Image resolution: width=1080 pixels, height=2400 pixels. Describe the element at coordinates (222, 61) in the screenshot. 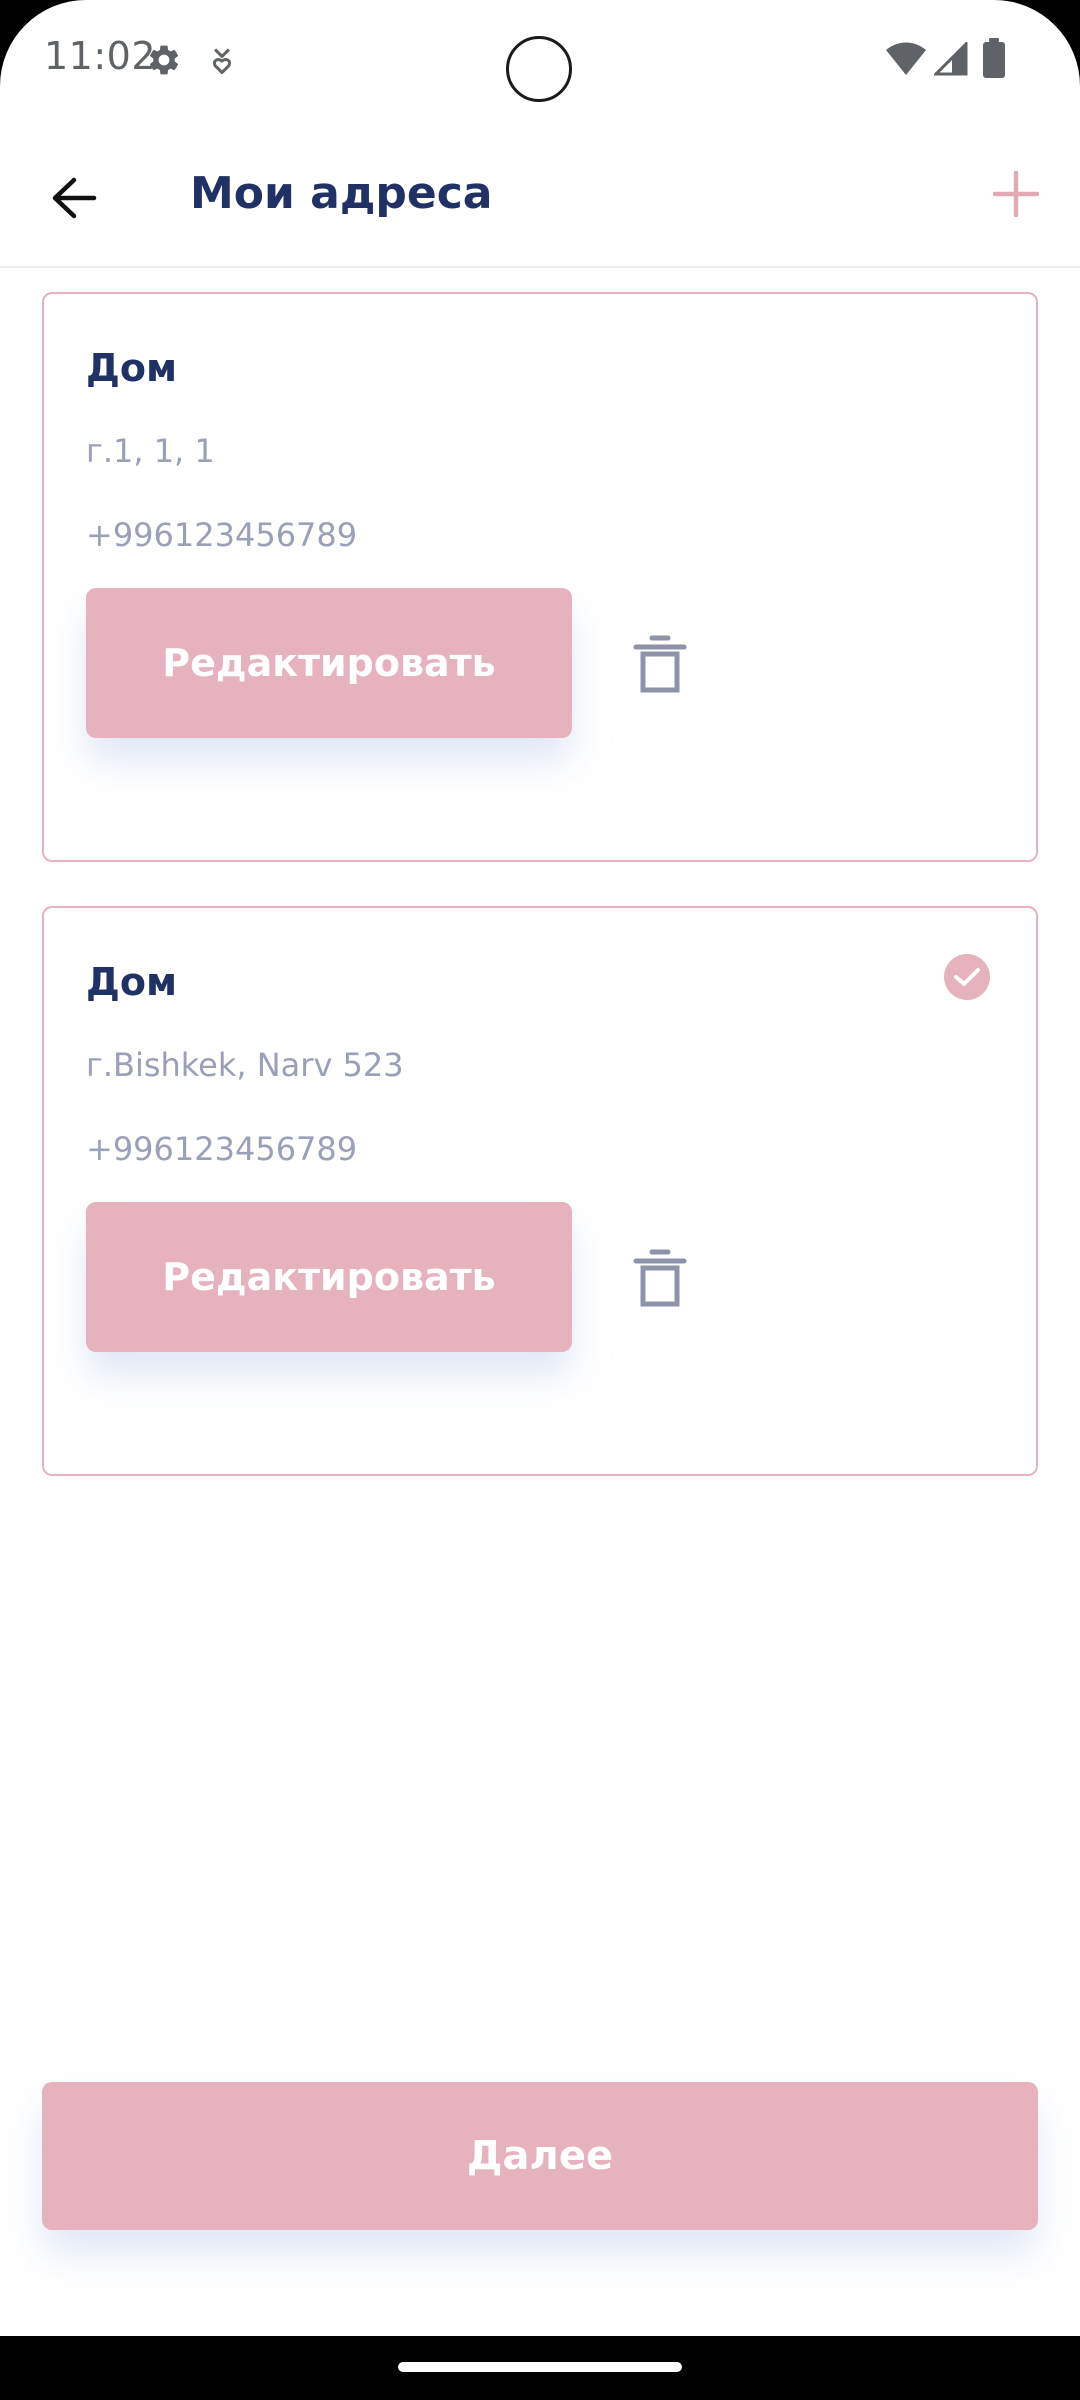

I see `download-status-icon` at that location.